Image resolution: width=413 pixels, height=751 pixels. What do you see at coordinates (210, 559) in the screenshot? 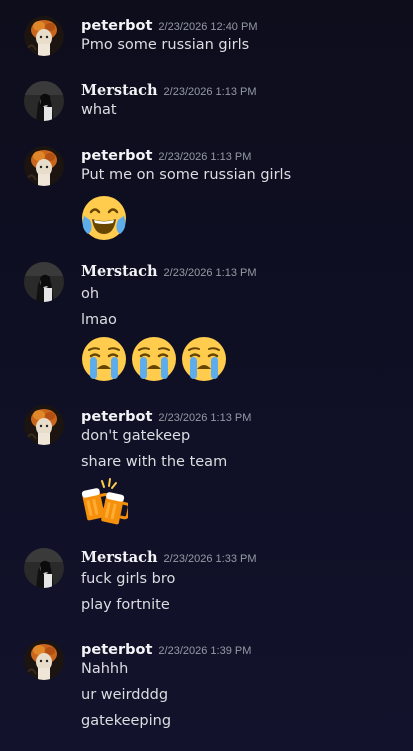
I see `timestamp: 2/23/2026 1:33 PM` at bounding box center [210, 559].